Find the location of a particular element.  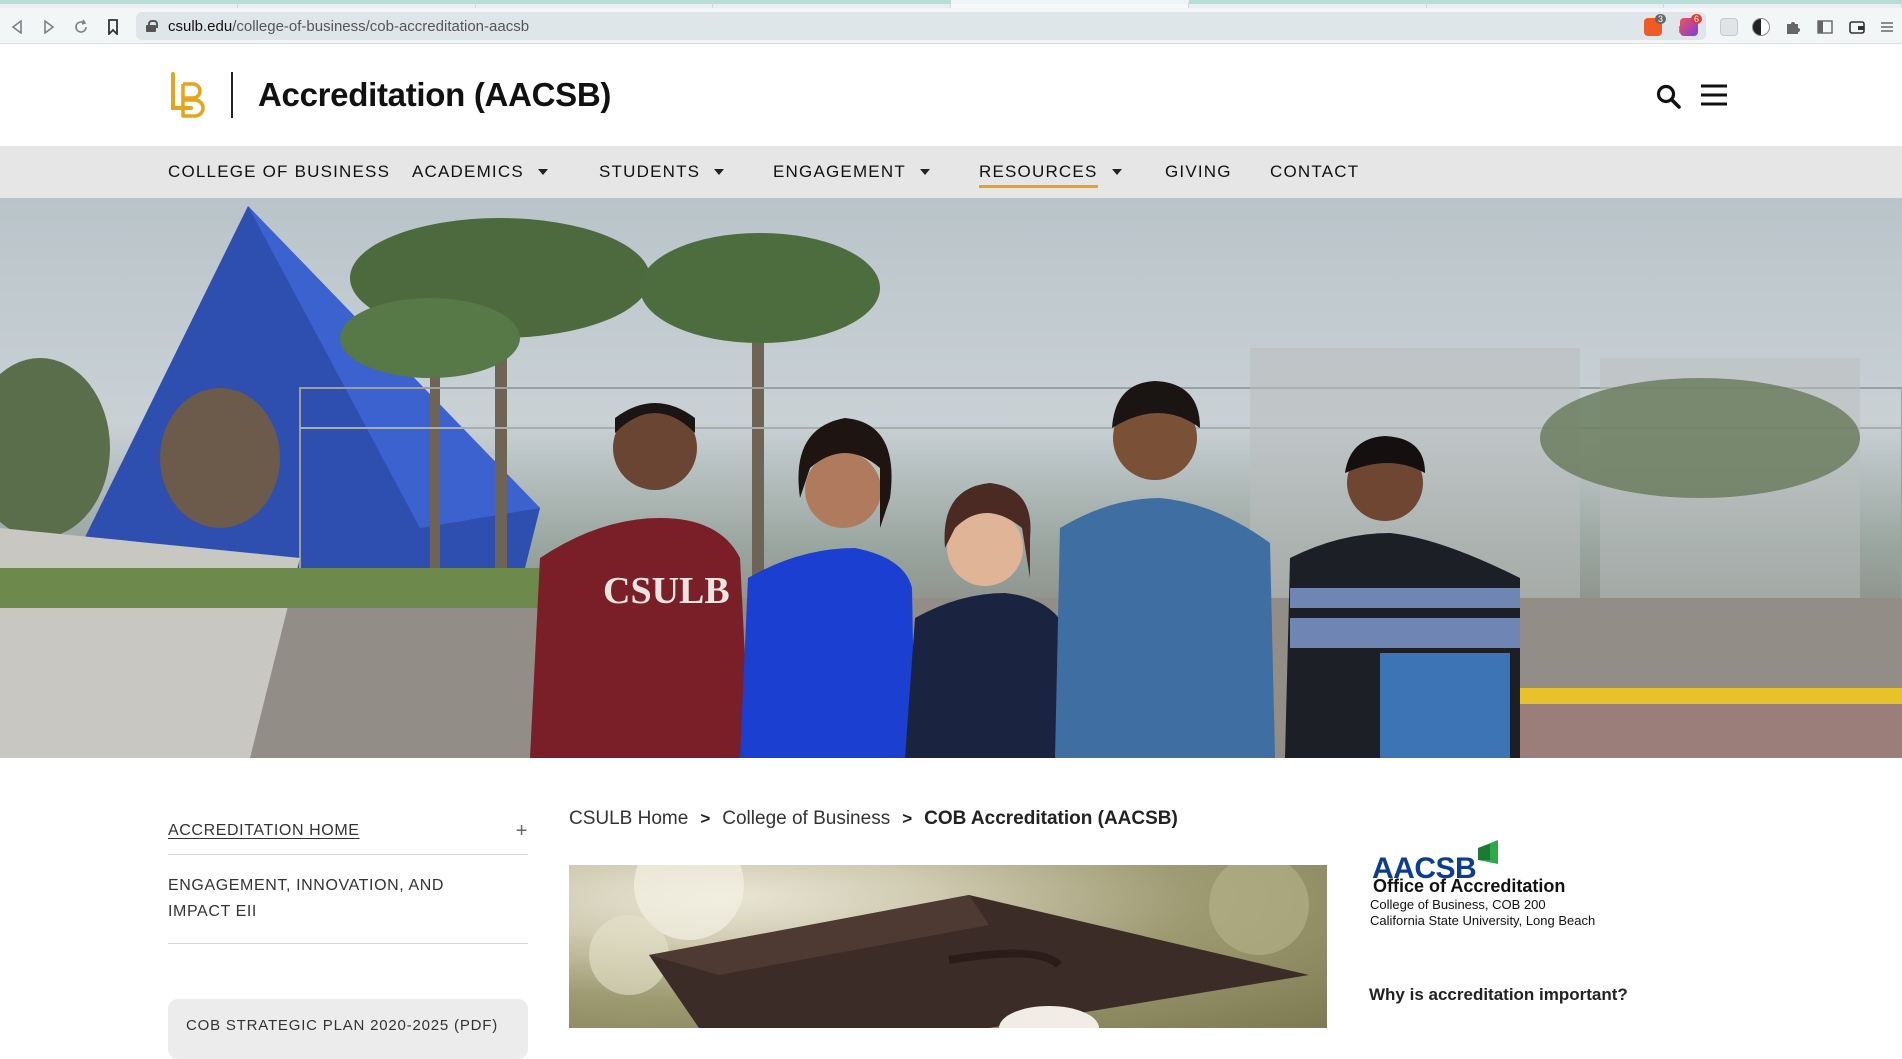

logo-divider is located at coordinates (232, 95).